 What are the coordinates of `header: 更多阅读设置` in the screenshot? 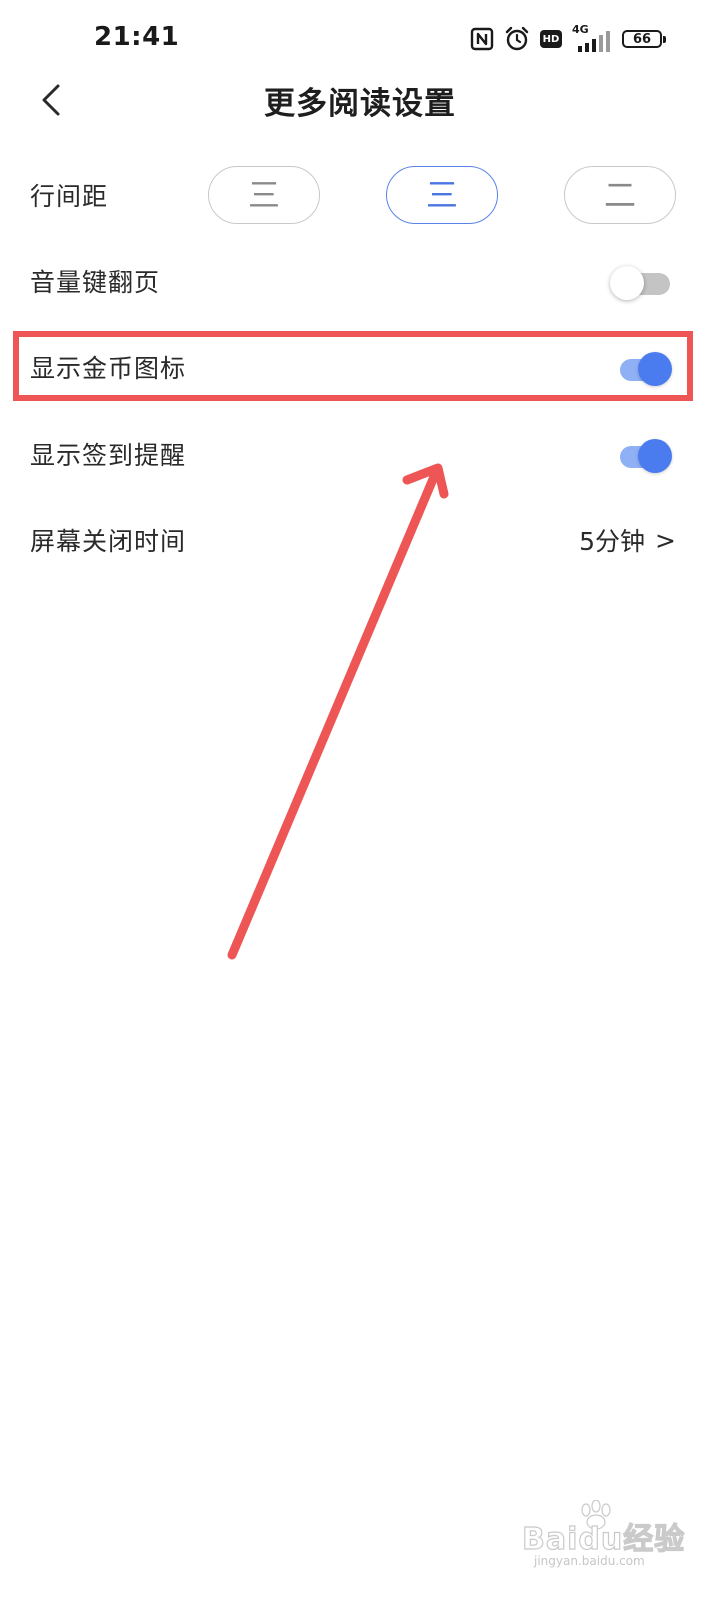 It's located at (360, 100).